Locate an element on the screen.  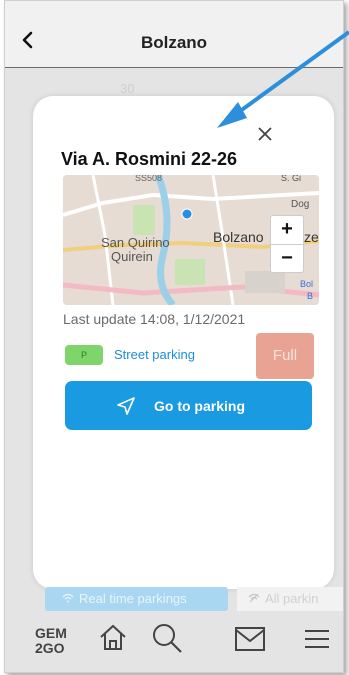
logo-line-1: GEM is located at coordinates (51, 633).